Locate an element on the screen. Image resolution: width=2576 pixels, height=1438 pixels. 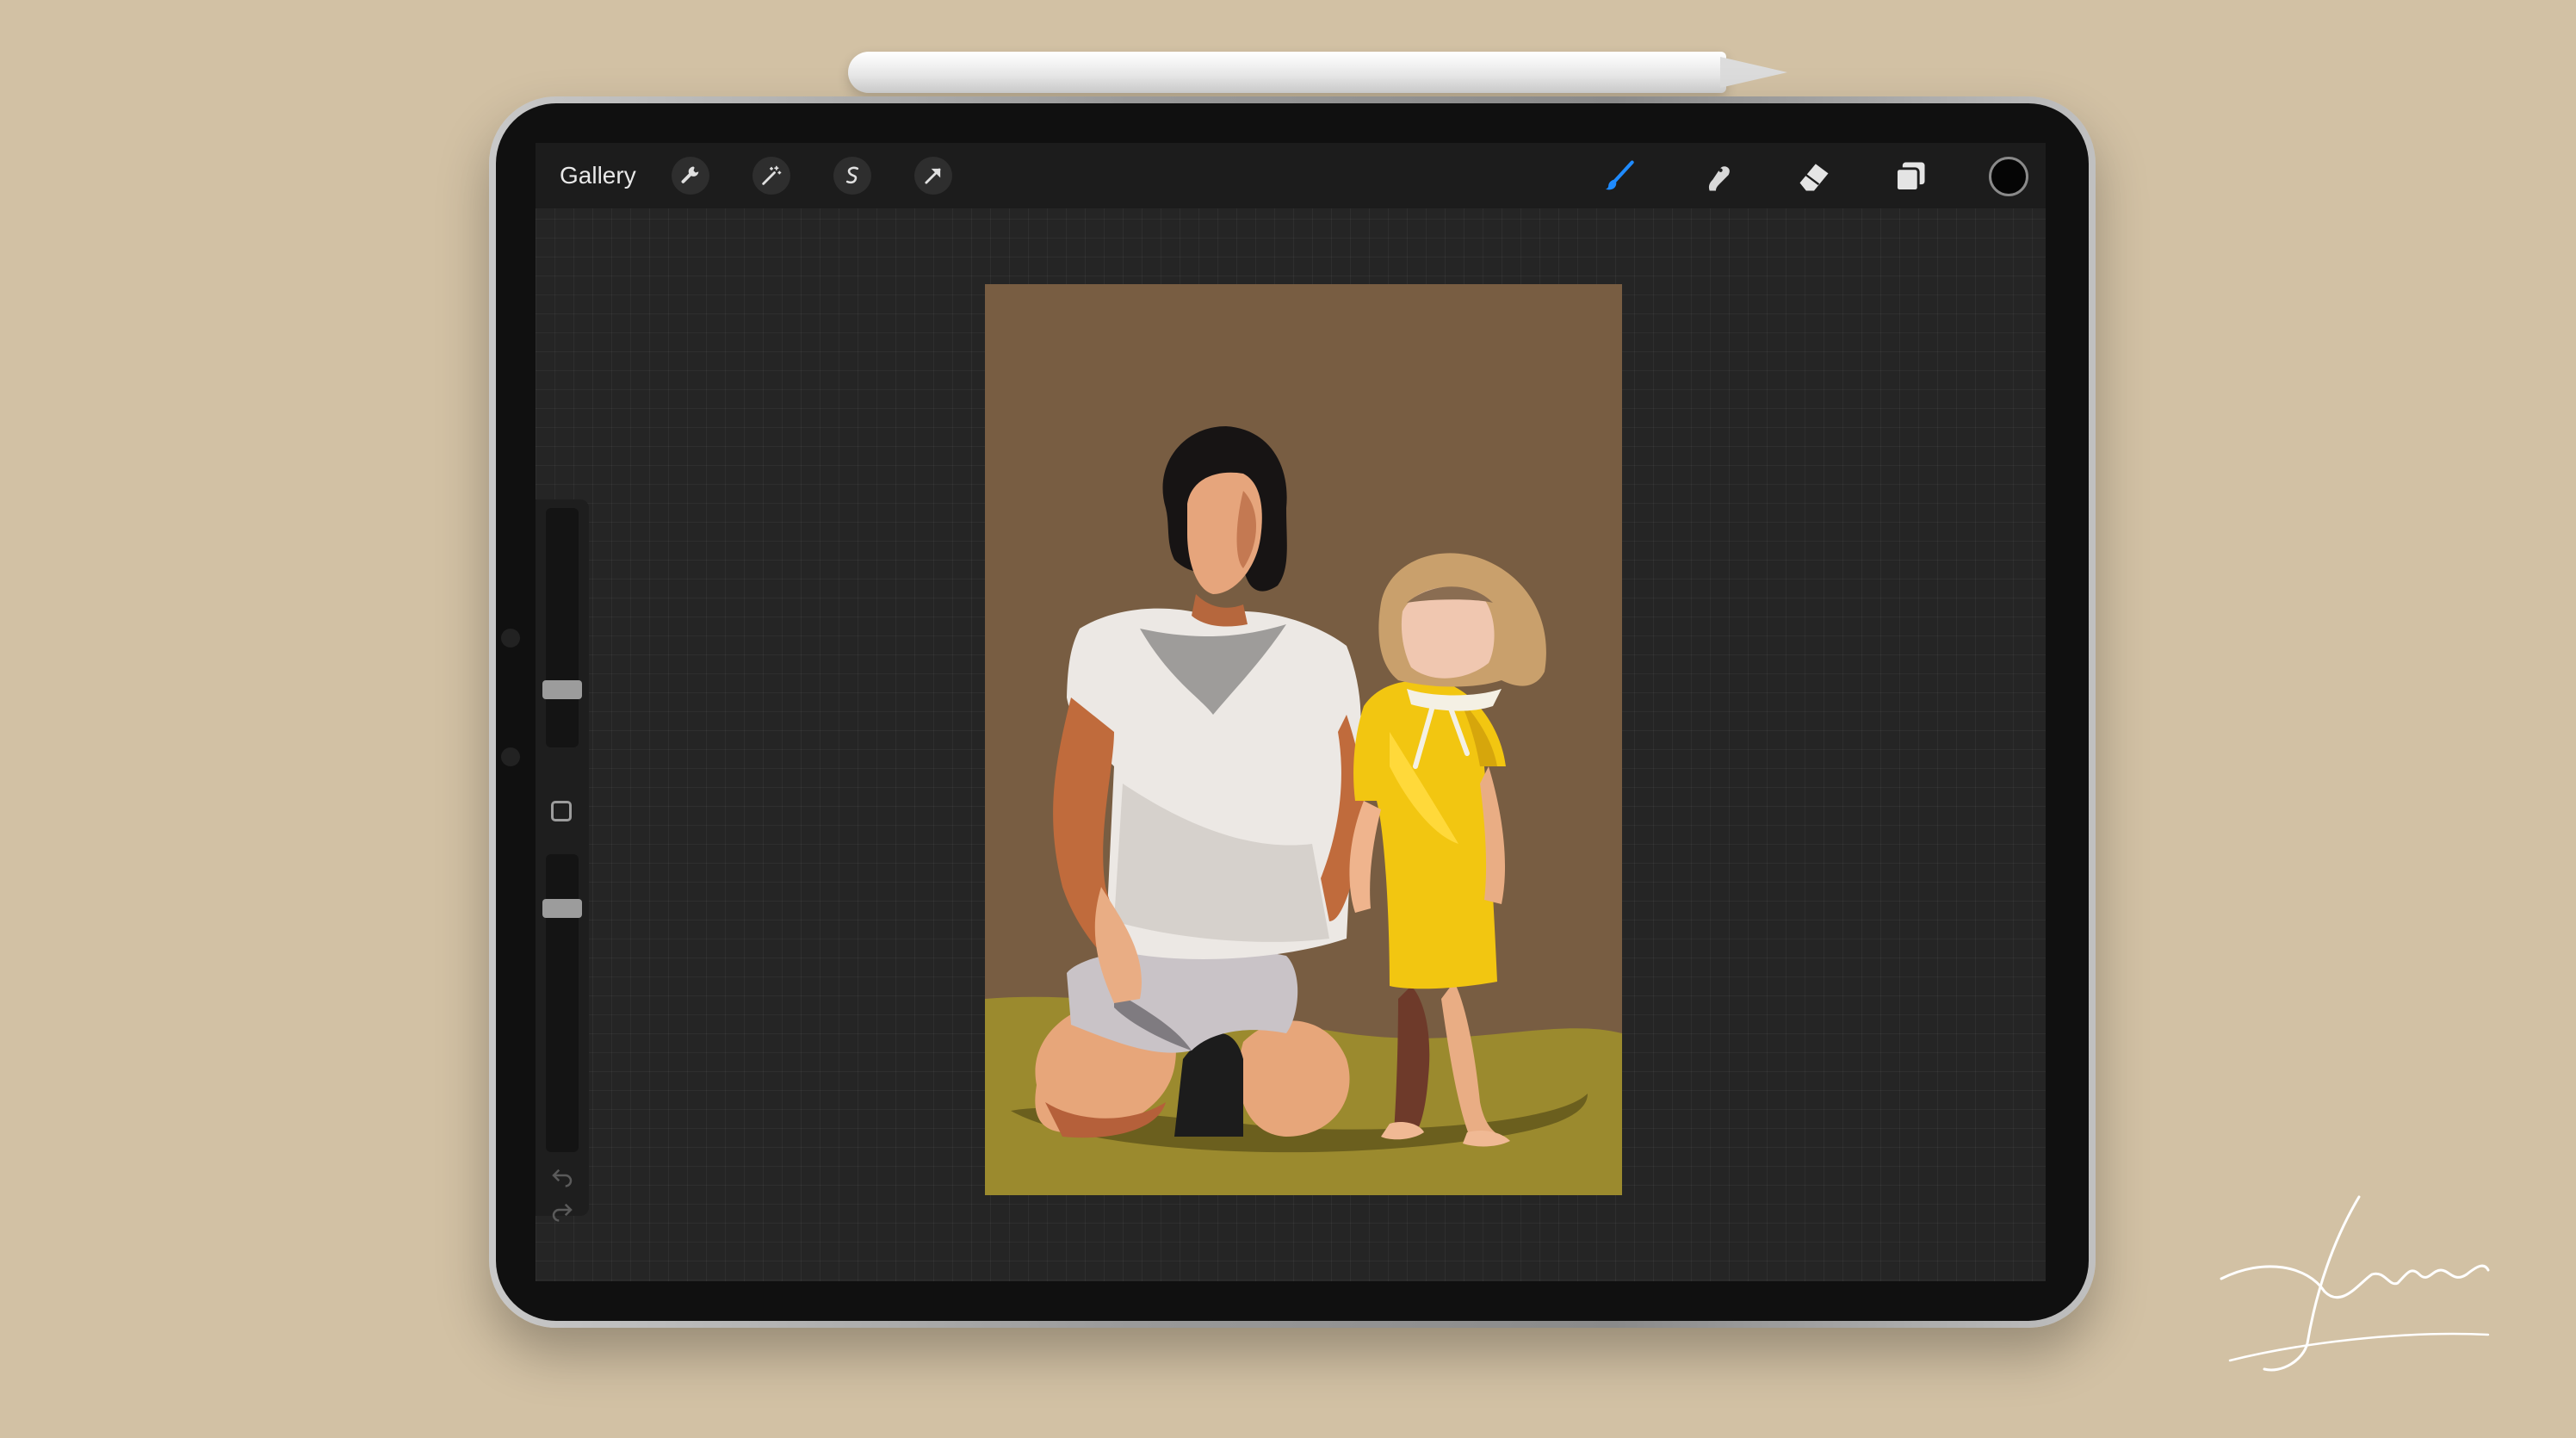
wrench-icon is located at coordinates (690, 176).